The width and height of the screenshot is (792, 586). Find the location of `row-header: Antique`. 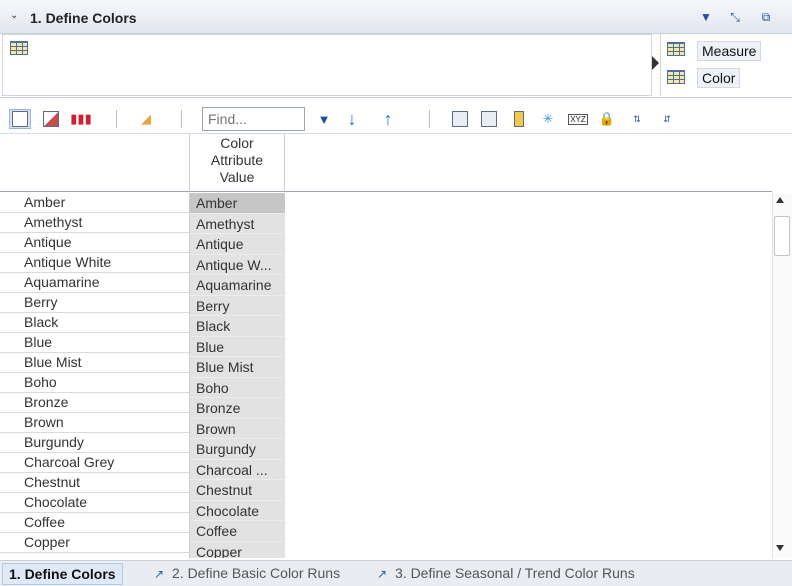

row-header: Antique is located at coordinates (94, 243).